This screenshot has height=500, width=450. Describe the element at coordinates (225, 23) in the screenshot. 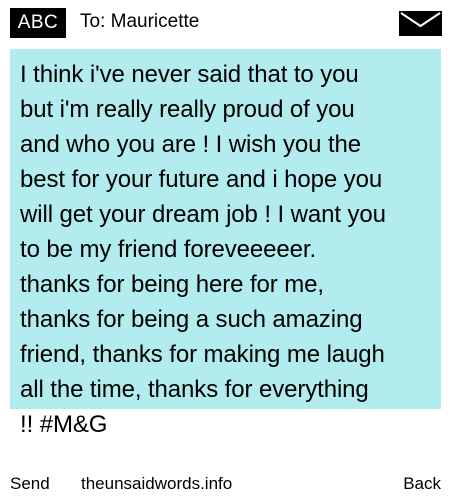

I see `message-header: ABC To: Mauricette` at that location.